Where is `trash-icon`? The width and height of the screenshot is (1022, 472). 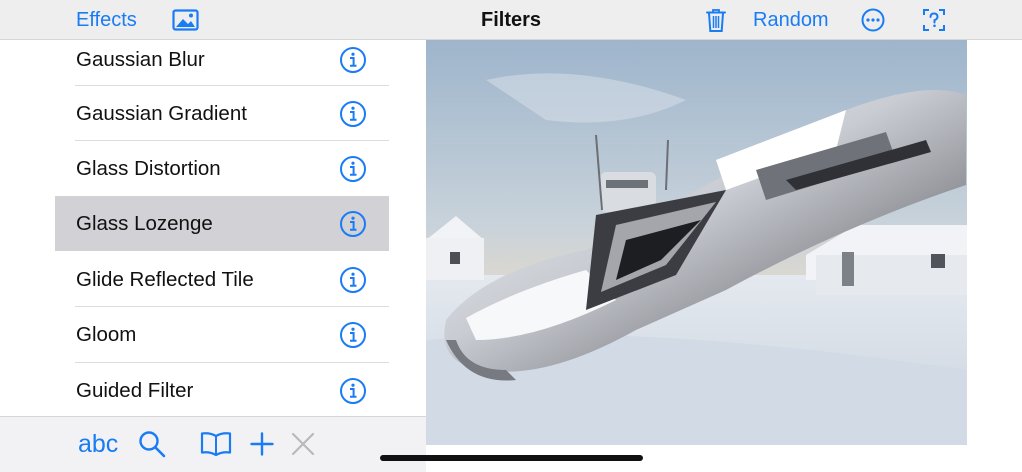
trash-icon is located at coordinates (716, 20).